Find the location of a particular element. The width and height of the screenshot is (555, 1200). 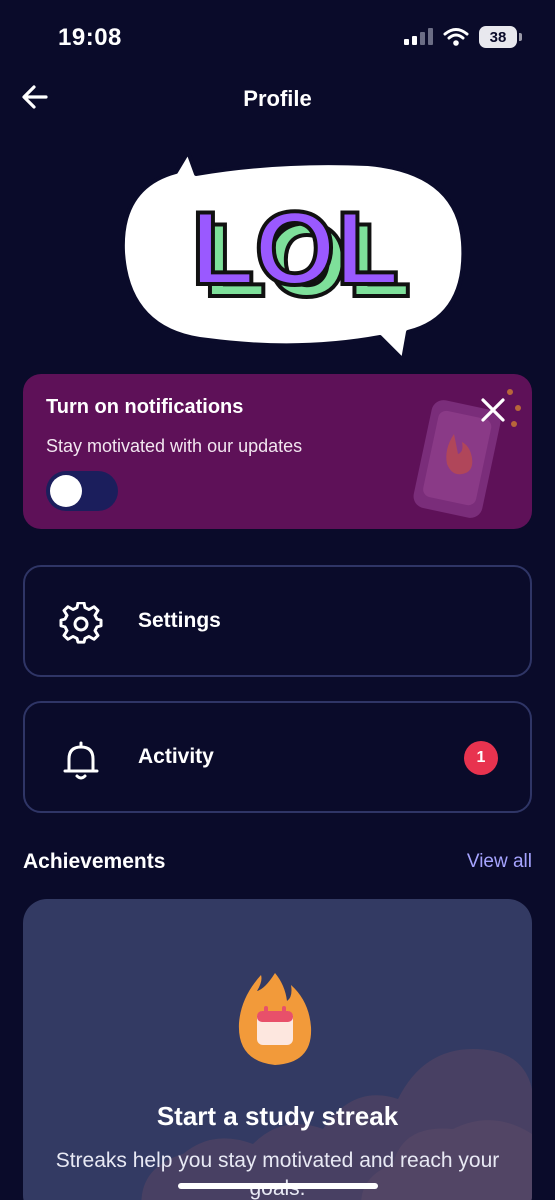

gear-icon is located at coordinates (81, 623).